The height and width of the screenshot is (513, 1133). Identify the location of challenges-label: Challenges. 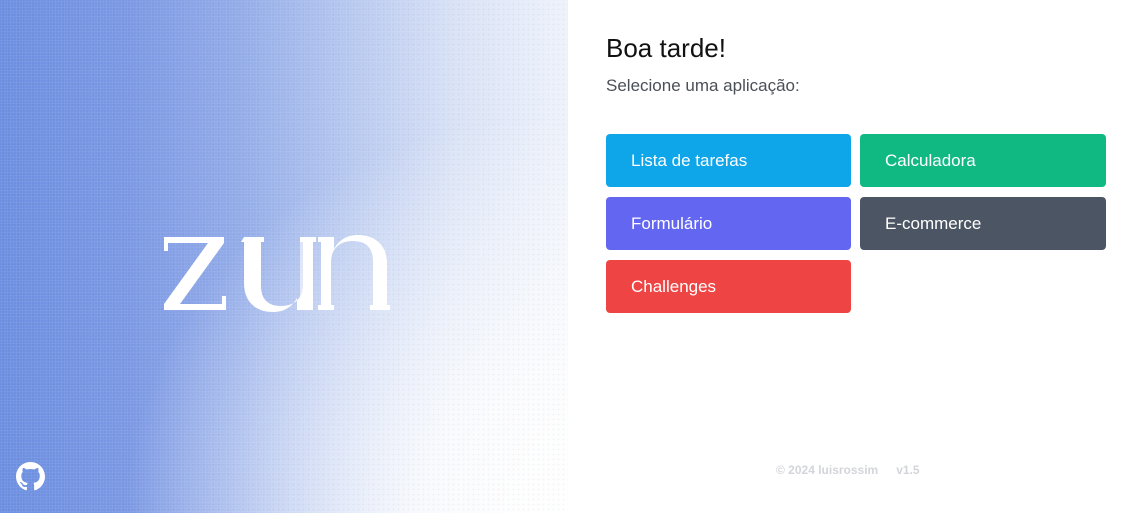
(674, 286).